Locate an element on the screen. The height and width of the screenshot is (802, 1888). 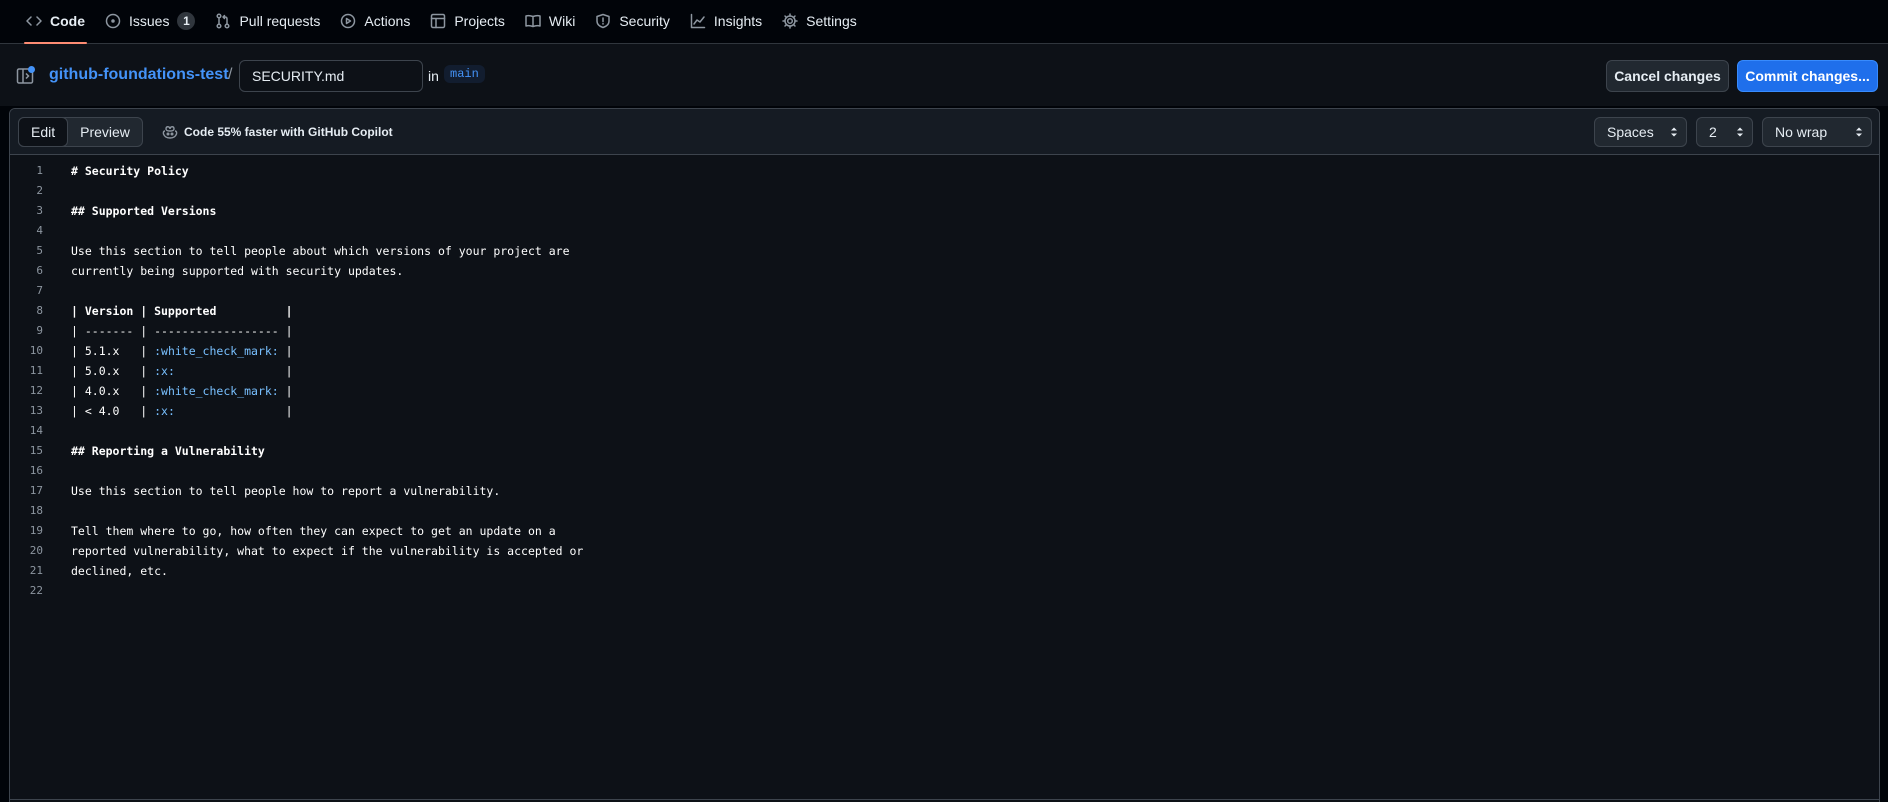
code-line: 13 | < 4.0 | :x: | is located at coordinates (944, 411).